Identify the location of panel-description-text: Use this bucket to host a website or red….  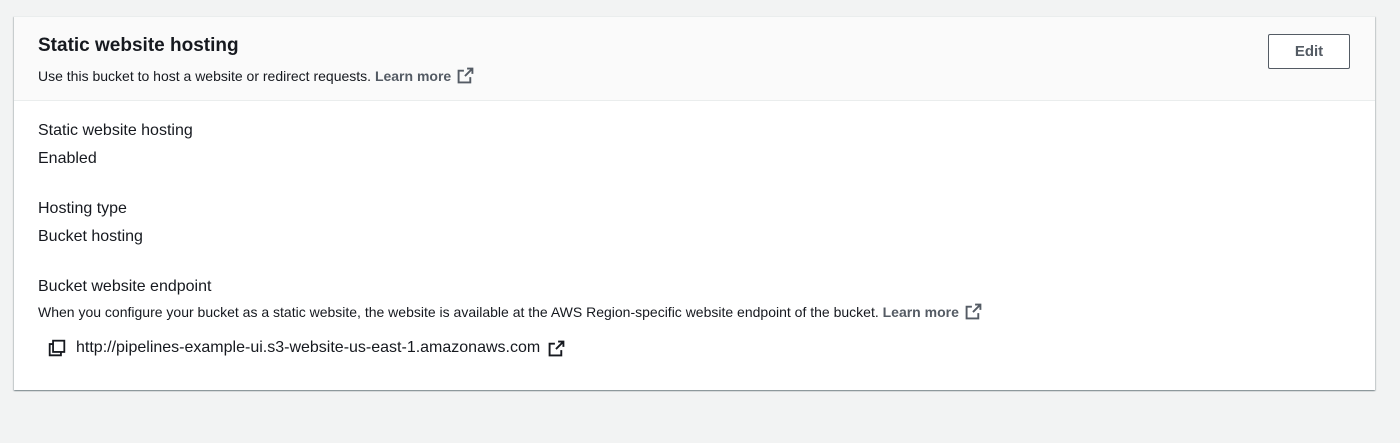
(205, 76).